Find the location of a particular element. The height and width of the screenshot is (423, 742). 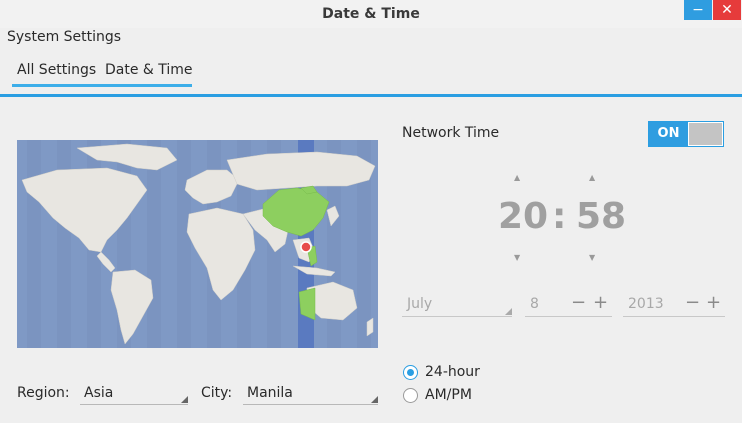

network-time-toggle: ON is located at coordinates (686, 134).